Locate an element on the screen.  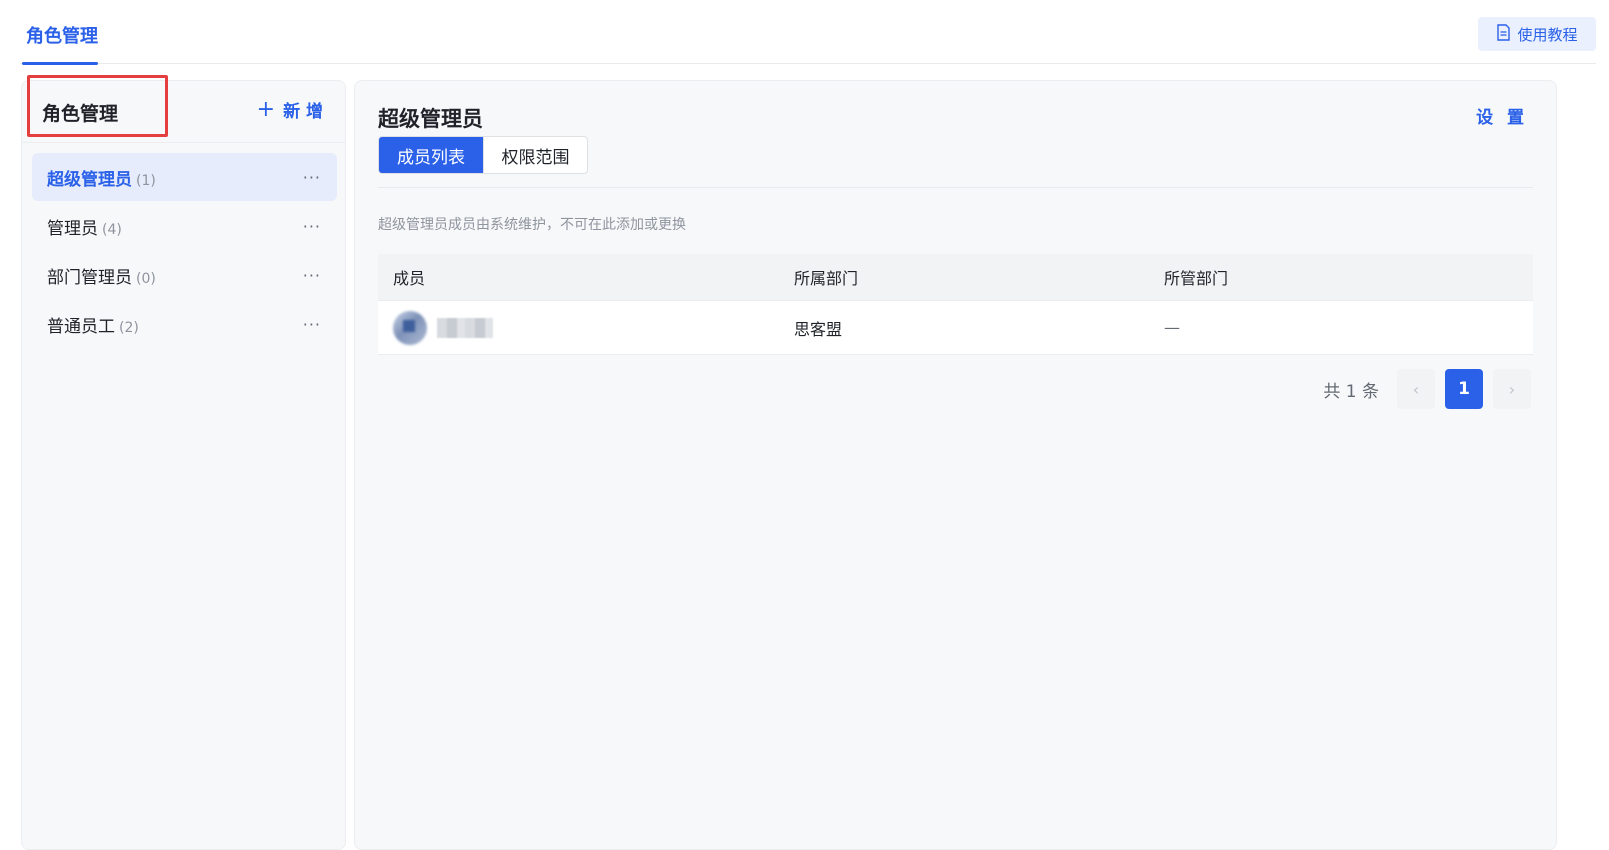
role-name: 管理员 (4) is located at coordinates (84, 226).